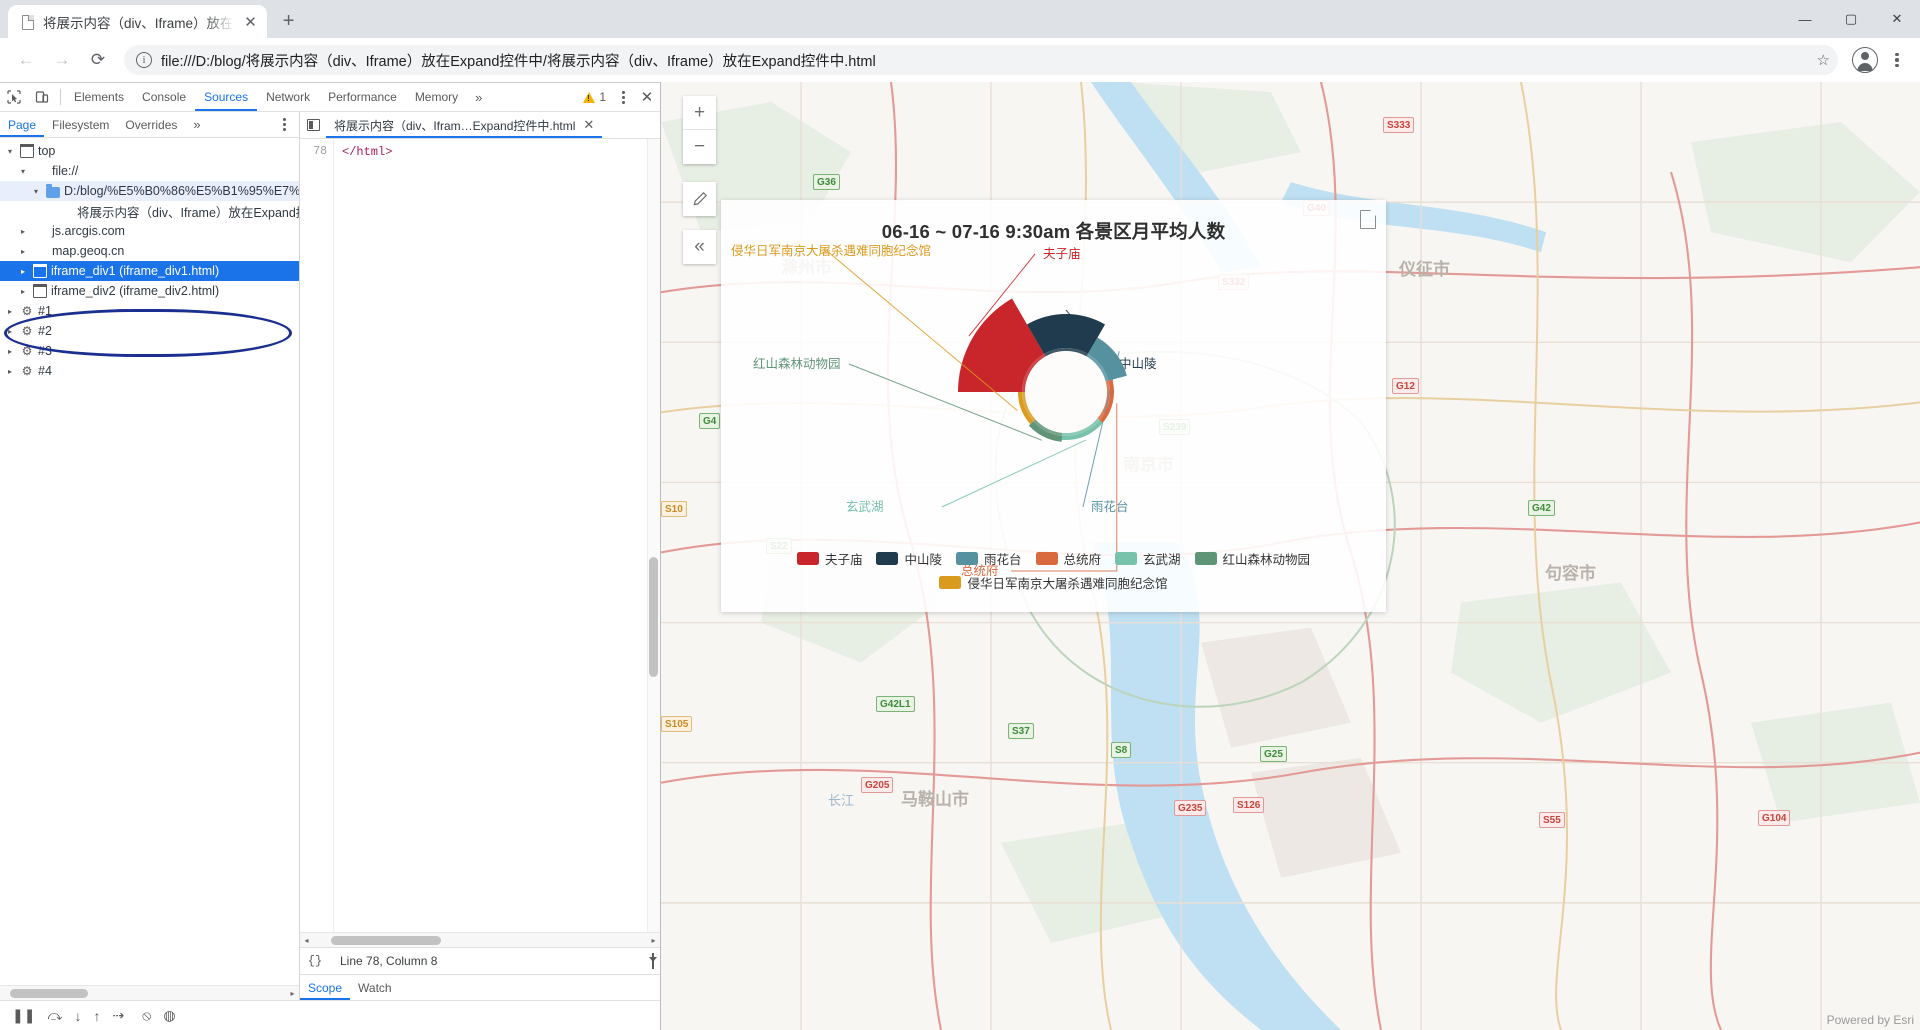 The width and height of the screenshot is (1920, 1030). Describe the element at coordinates (699, 247) in the screenshot. I see `expand-collapse-button: «` at that location.